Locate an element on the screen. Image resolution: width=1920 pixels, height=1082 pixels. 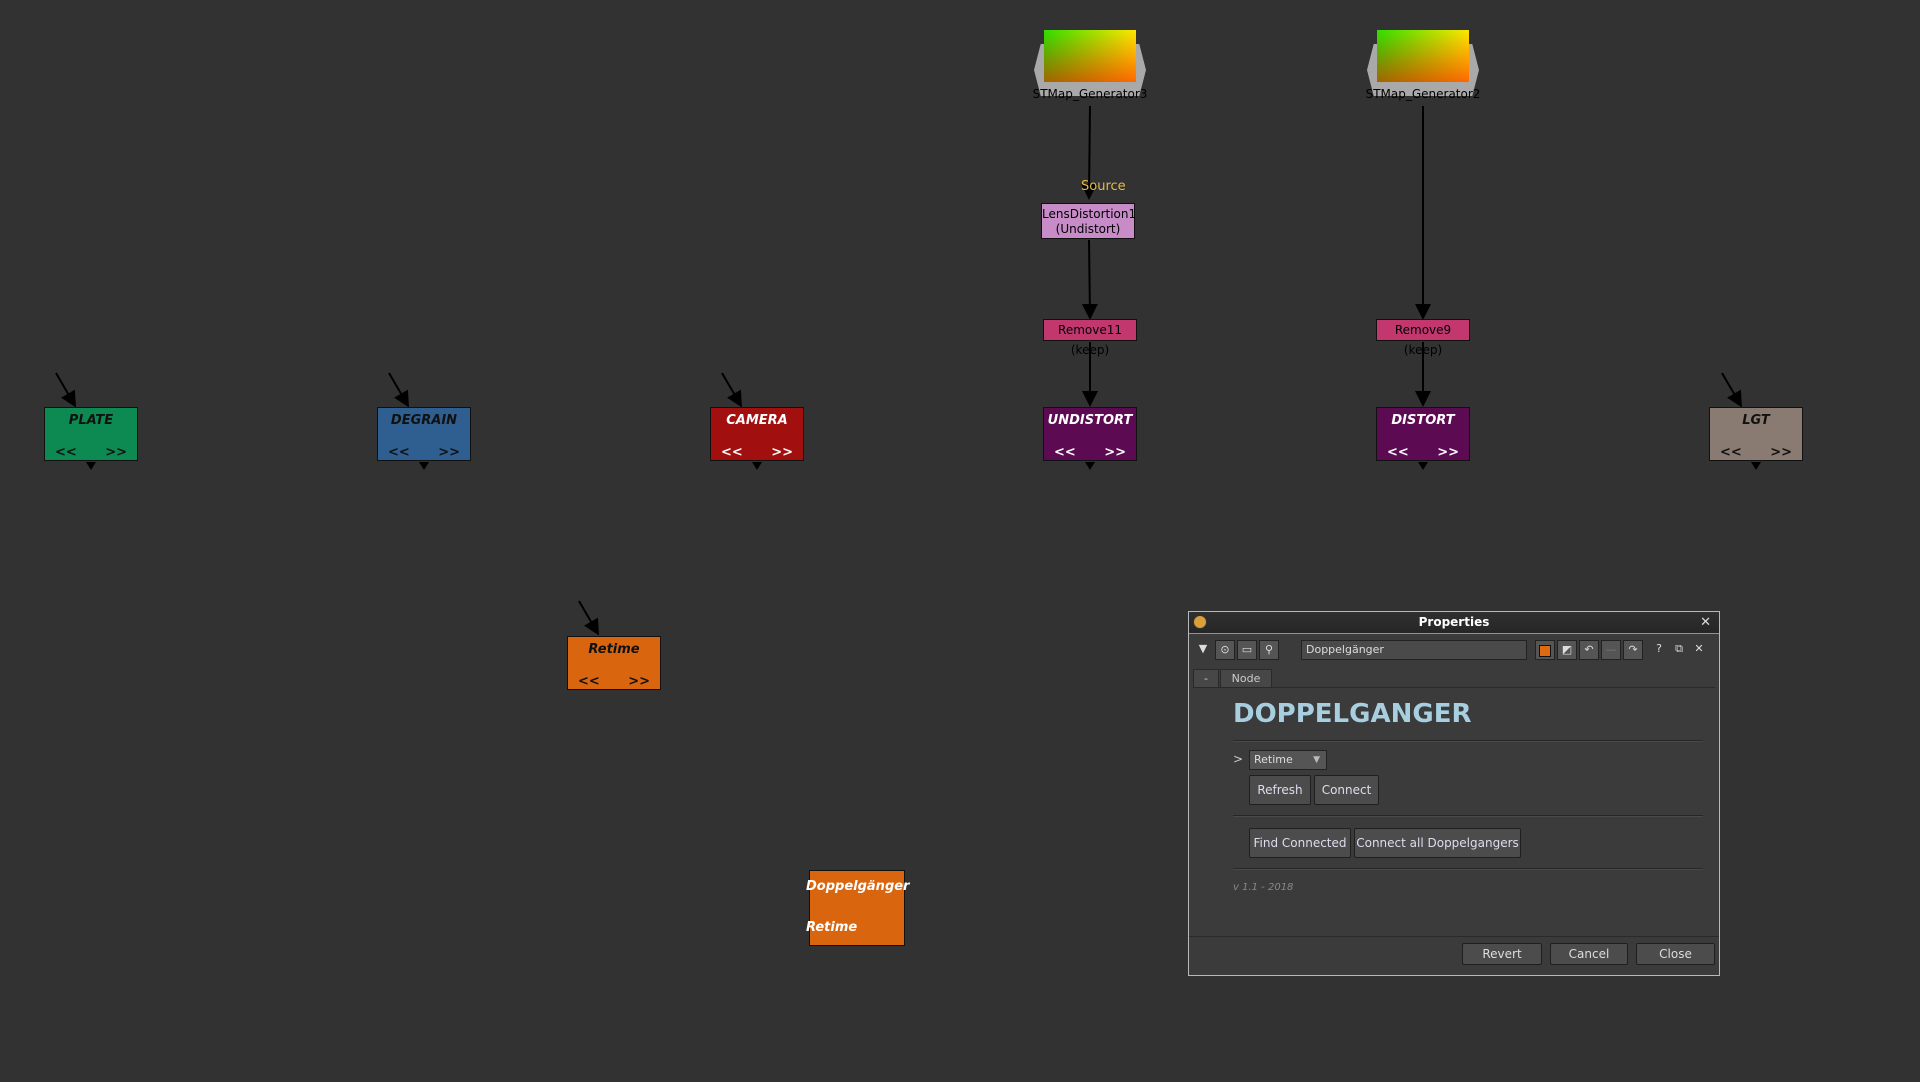
node-color-swatch is located at coordinates (1545, 650).